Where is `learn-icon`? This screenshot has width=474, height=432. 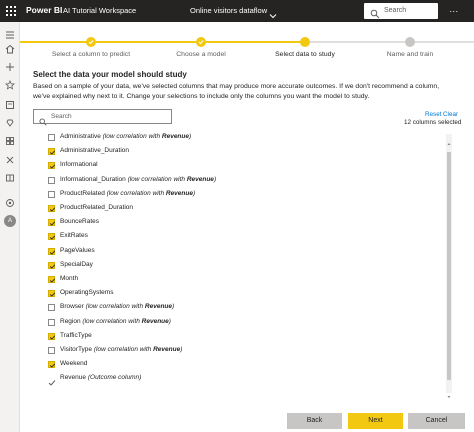
learn-icon is located at coordinates (10, 178).